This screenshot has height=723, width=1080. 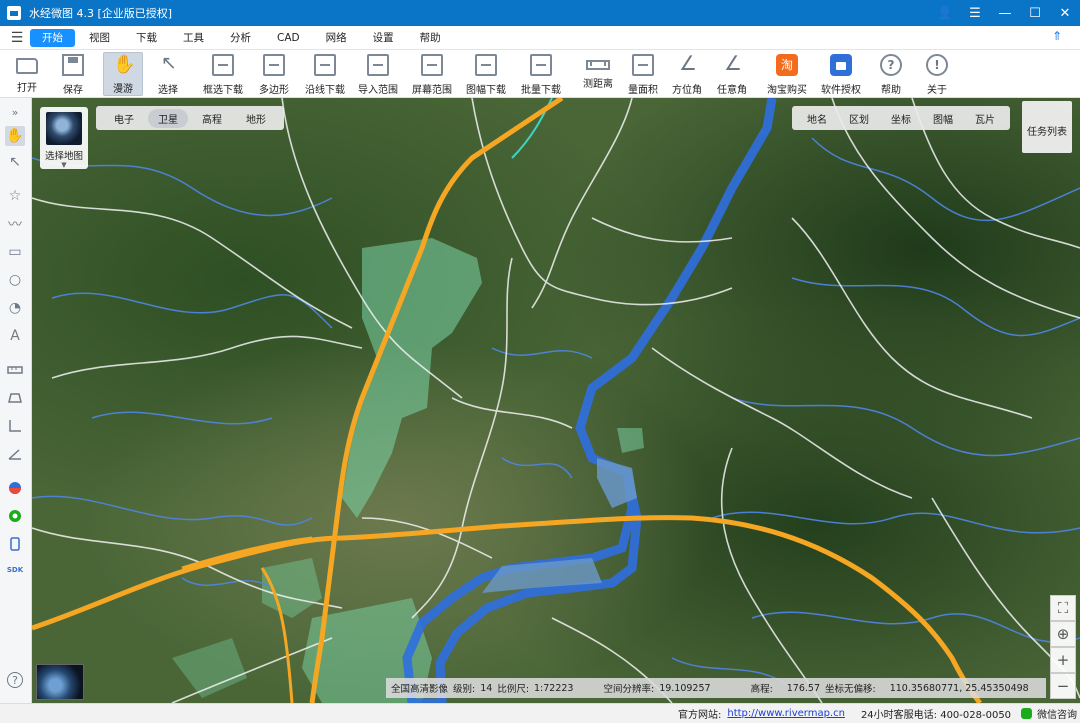 What do you see at coordinates (943, 118) in the screenshot?
I see `overlay-sheets: 图幅` at bounding box center [943, 118].